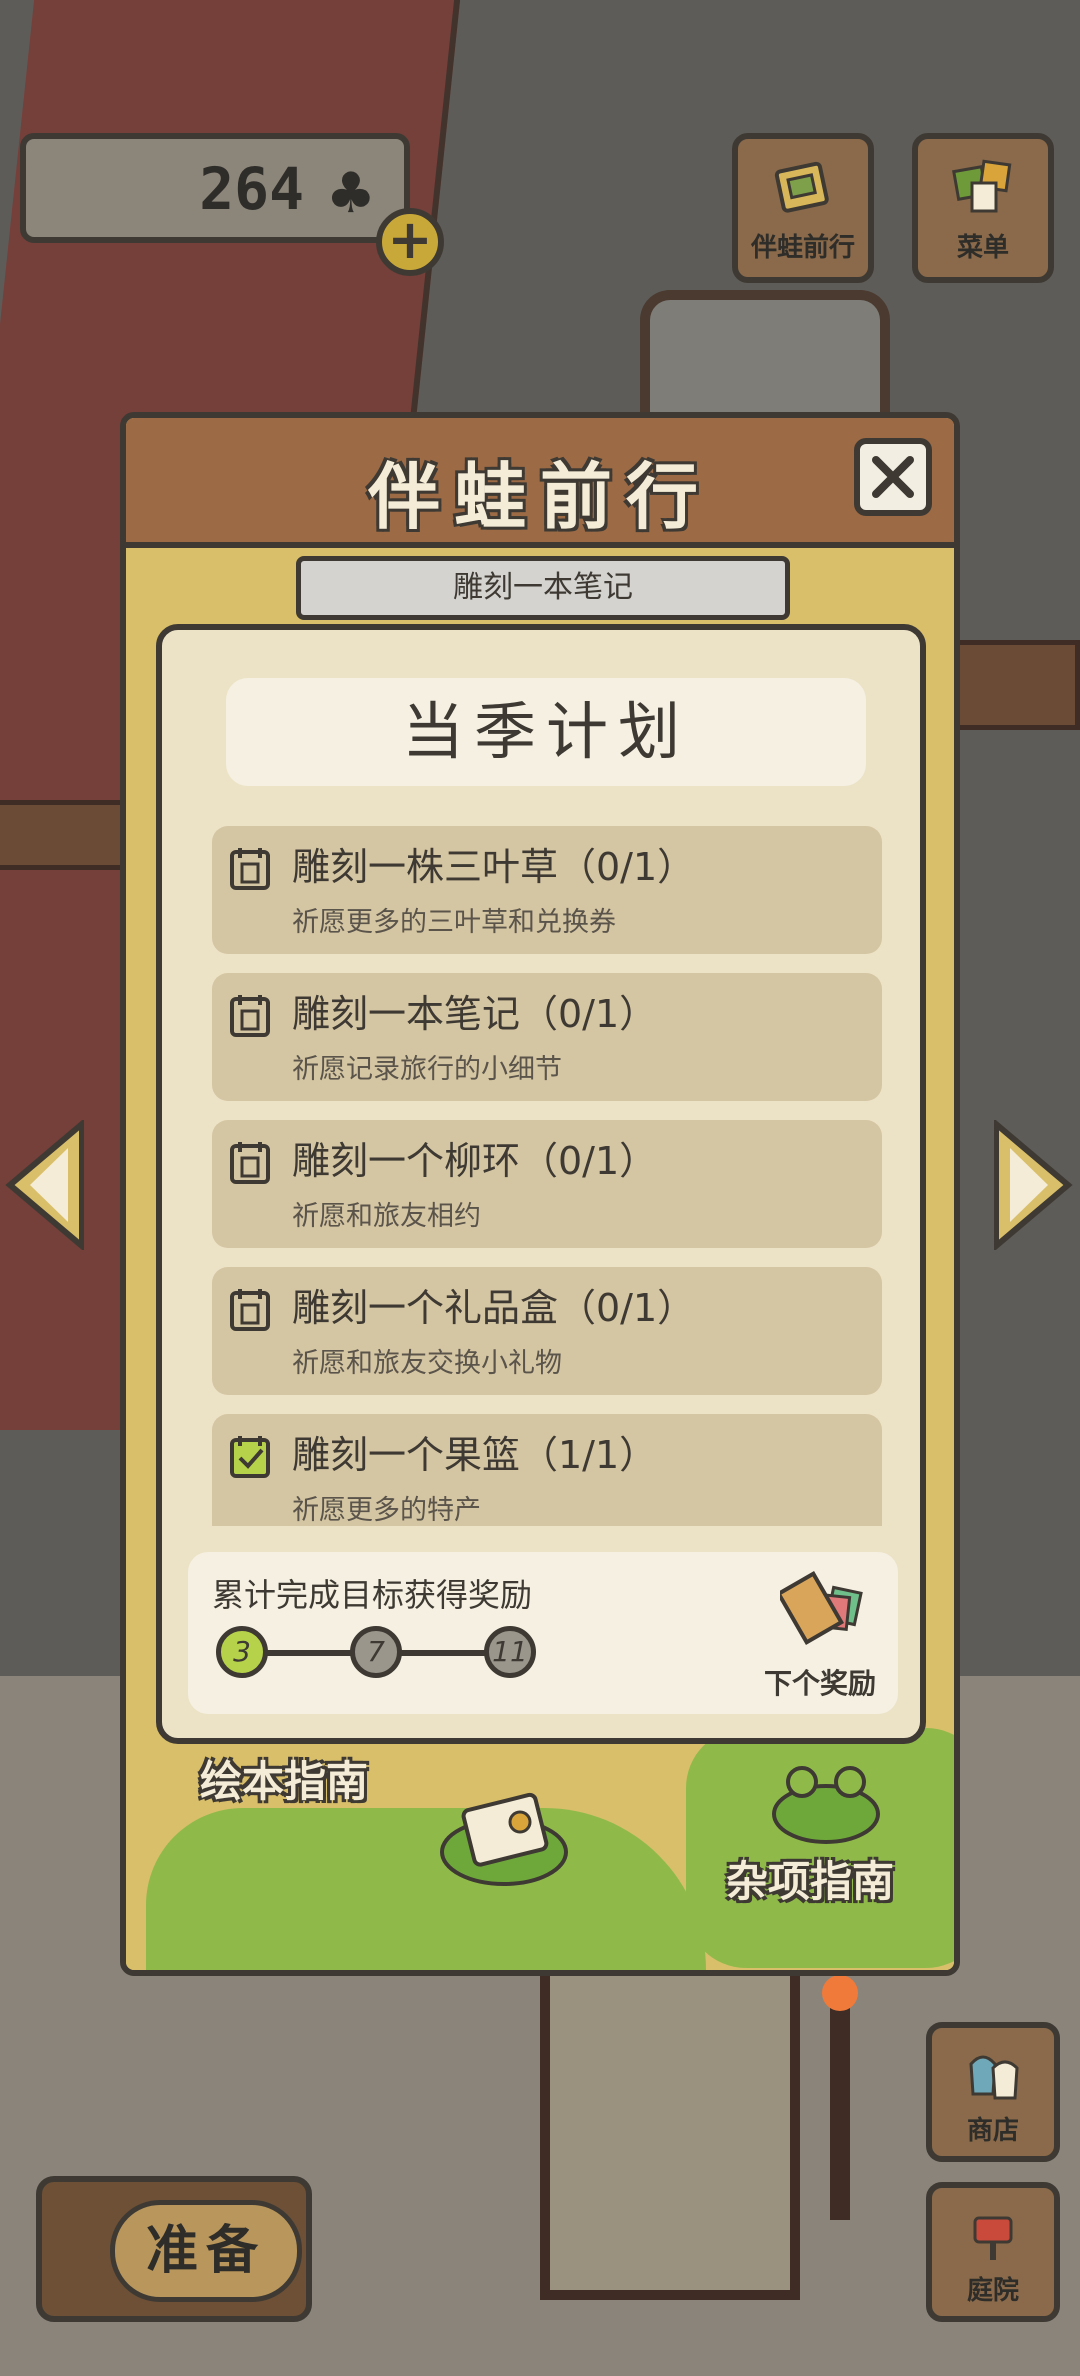 Image resolution: width=1080 pixels, height=2376 pixels. Describe the element at coordinates (376, 1652) in the screenshot. I see `milestone-pending: 7` at that location.